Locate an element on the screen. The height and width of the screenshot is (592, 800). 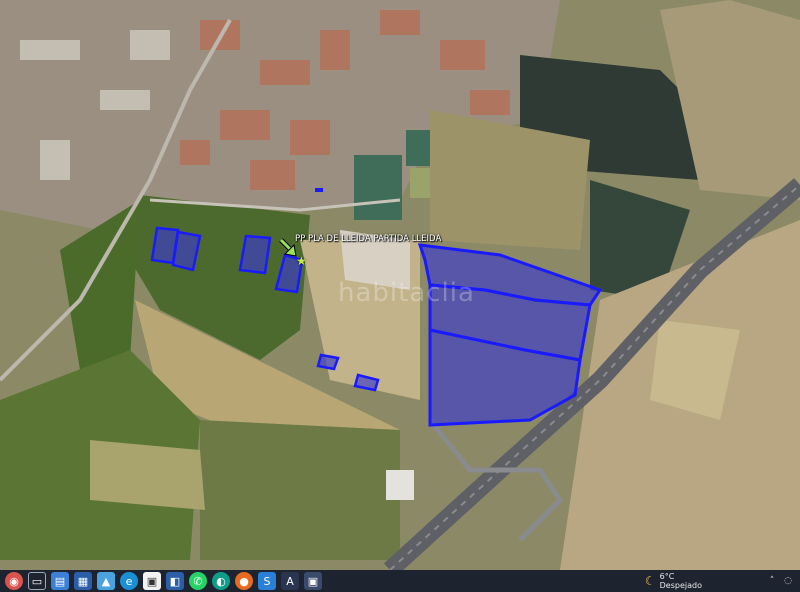
weather-desc: Despejado is located at coordinates (680, 585).